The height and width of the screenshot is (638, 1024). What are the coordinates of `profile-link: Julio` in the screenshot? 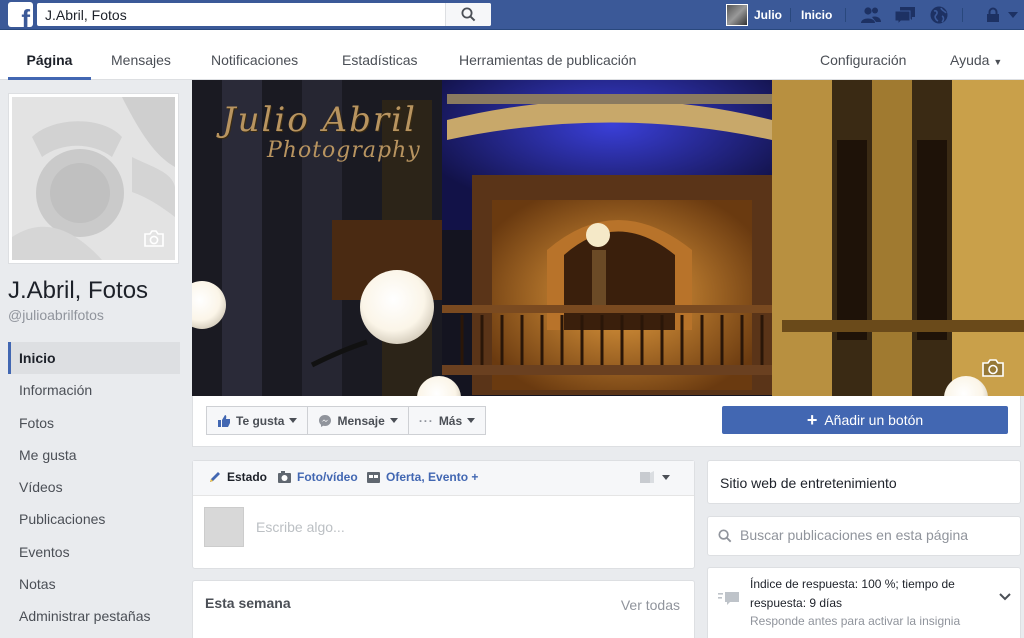 It's located at (754, 15).